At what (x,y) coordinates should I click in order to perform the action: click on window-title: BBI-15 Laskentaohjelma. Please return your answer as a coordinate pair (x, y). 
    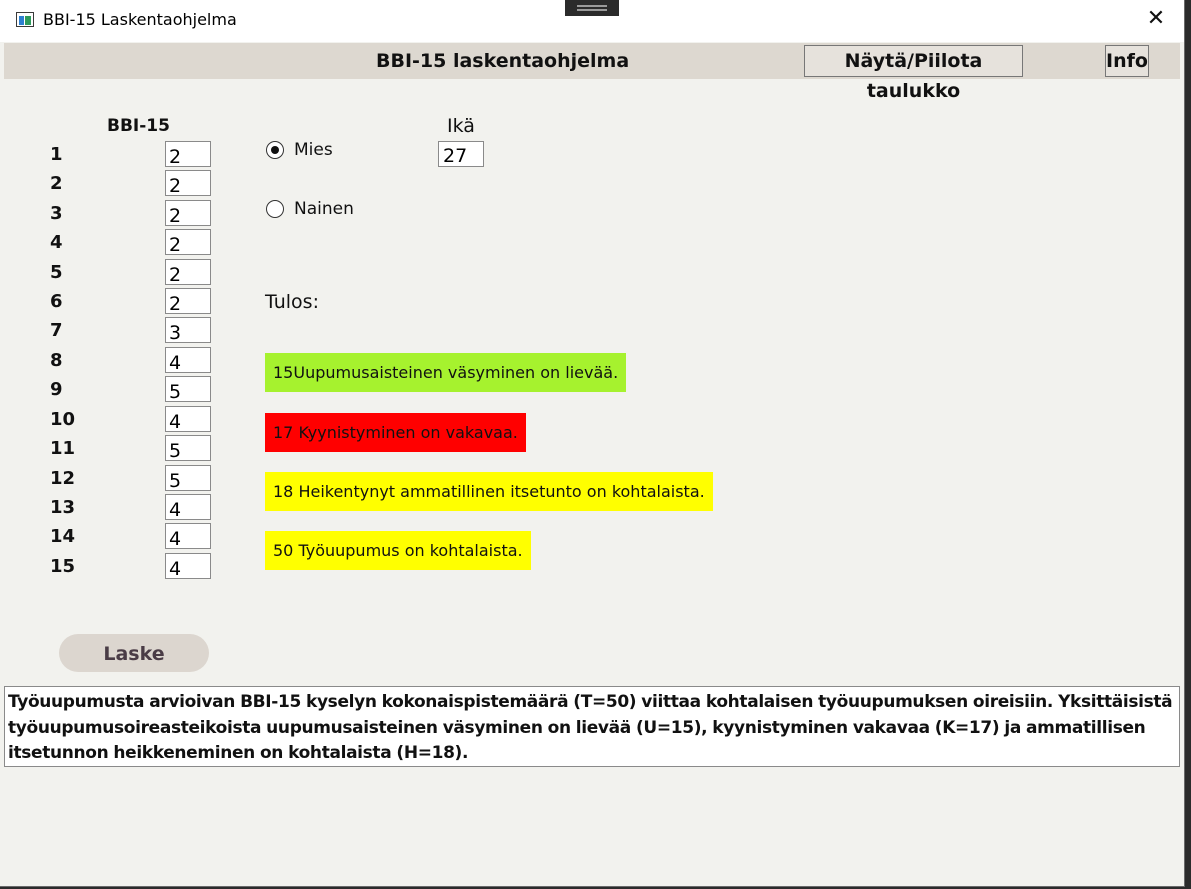
    Looking at the image, I should click on (140, 19).